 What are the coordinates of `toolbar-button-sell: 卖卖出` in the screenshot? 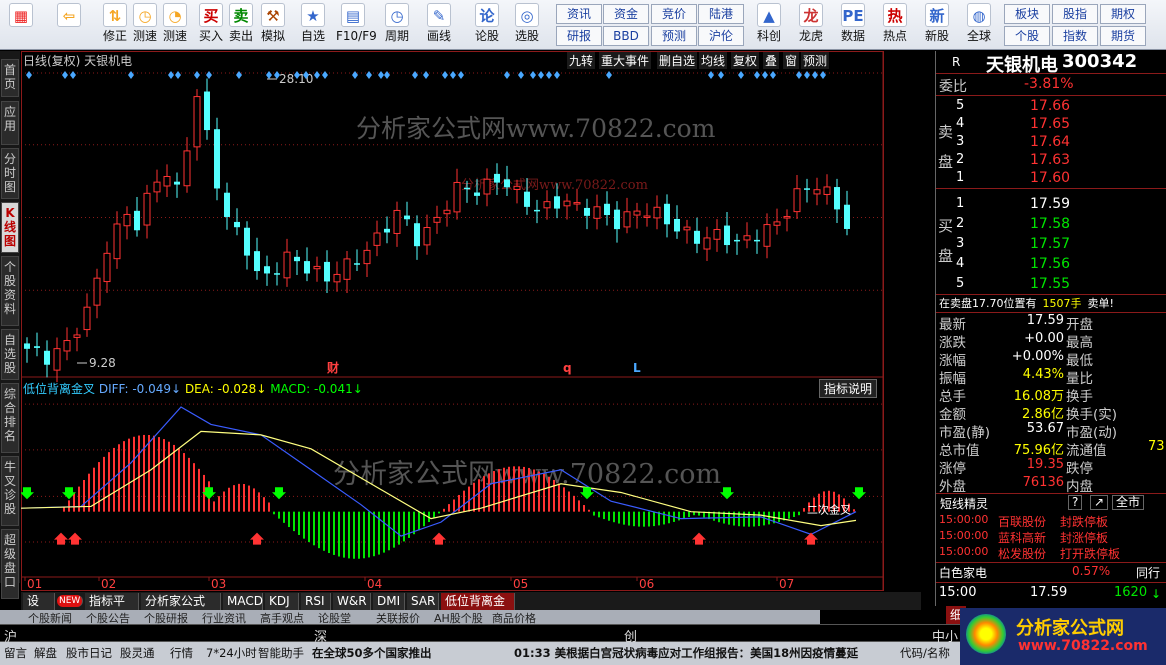 It's located at (241, 25).